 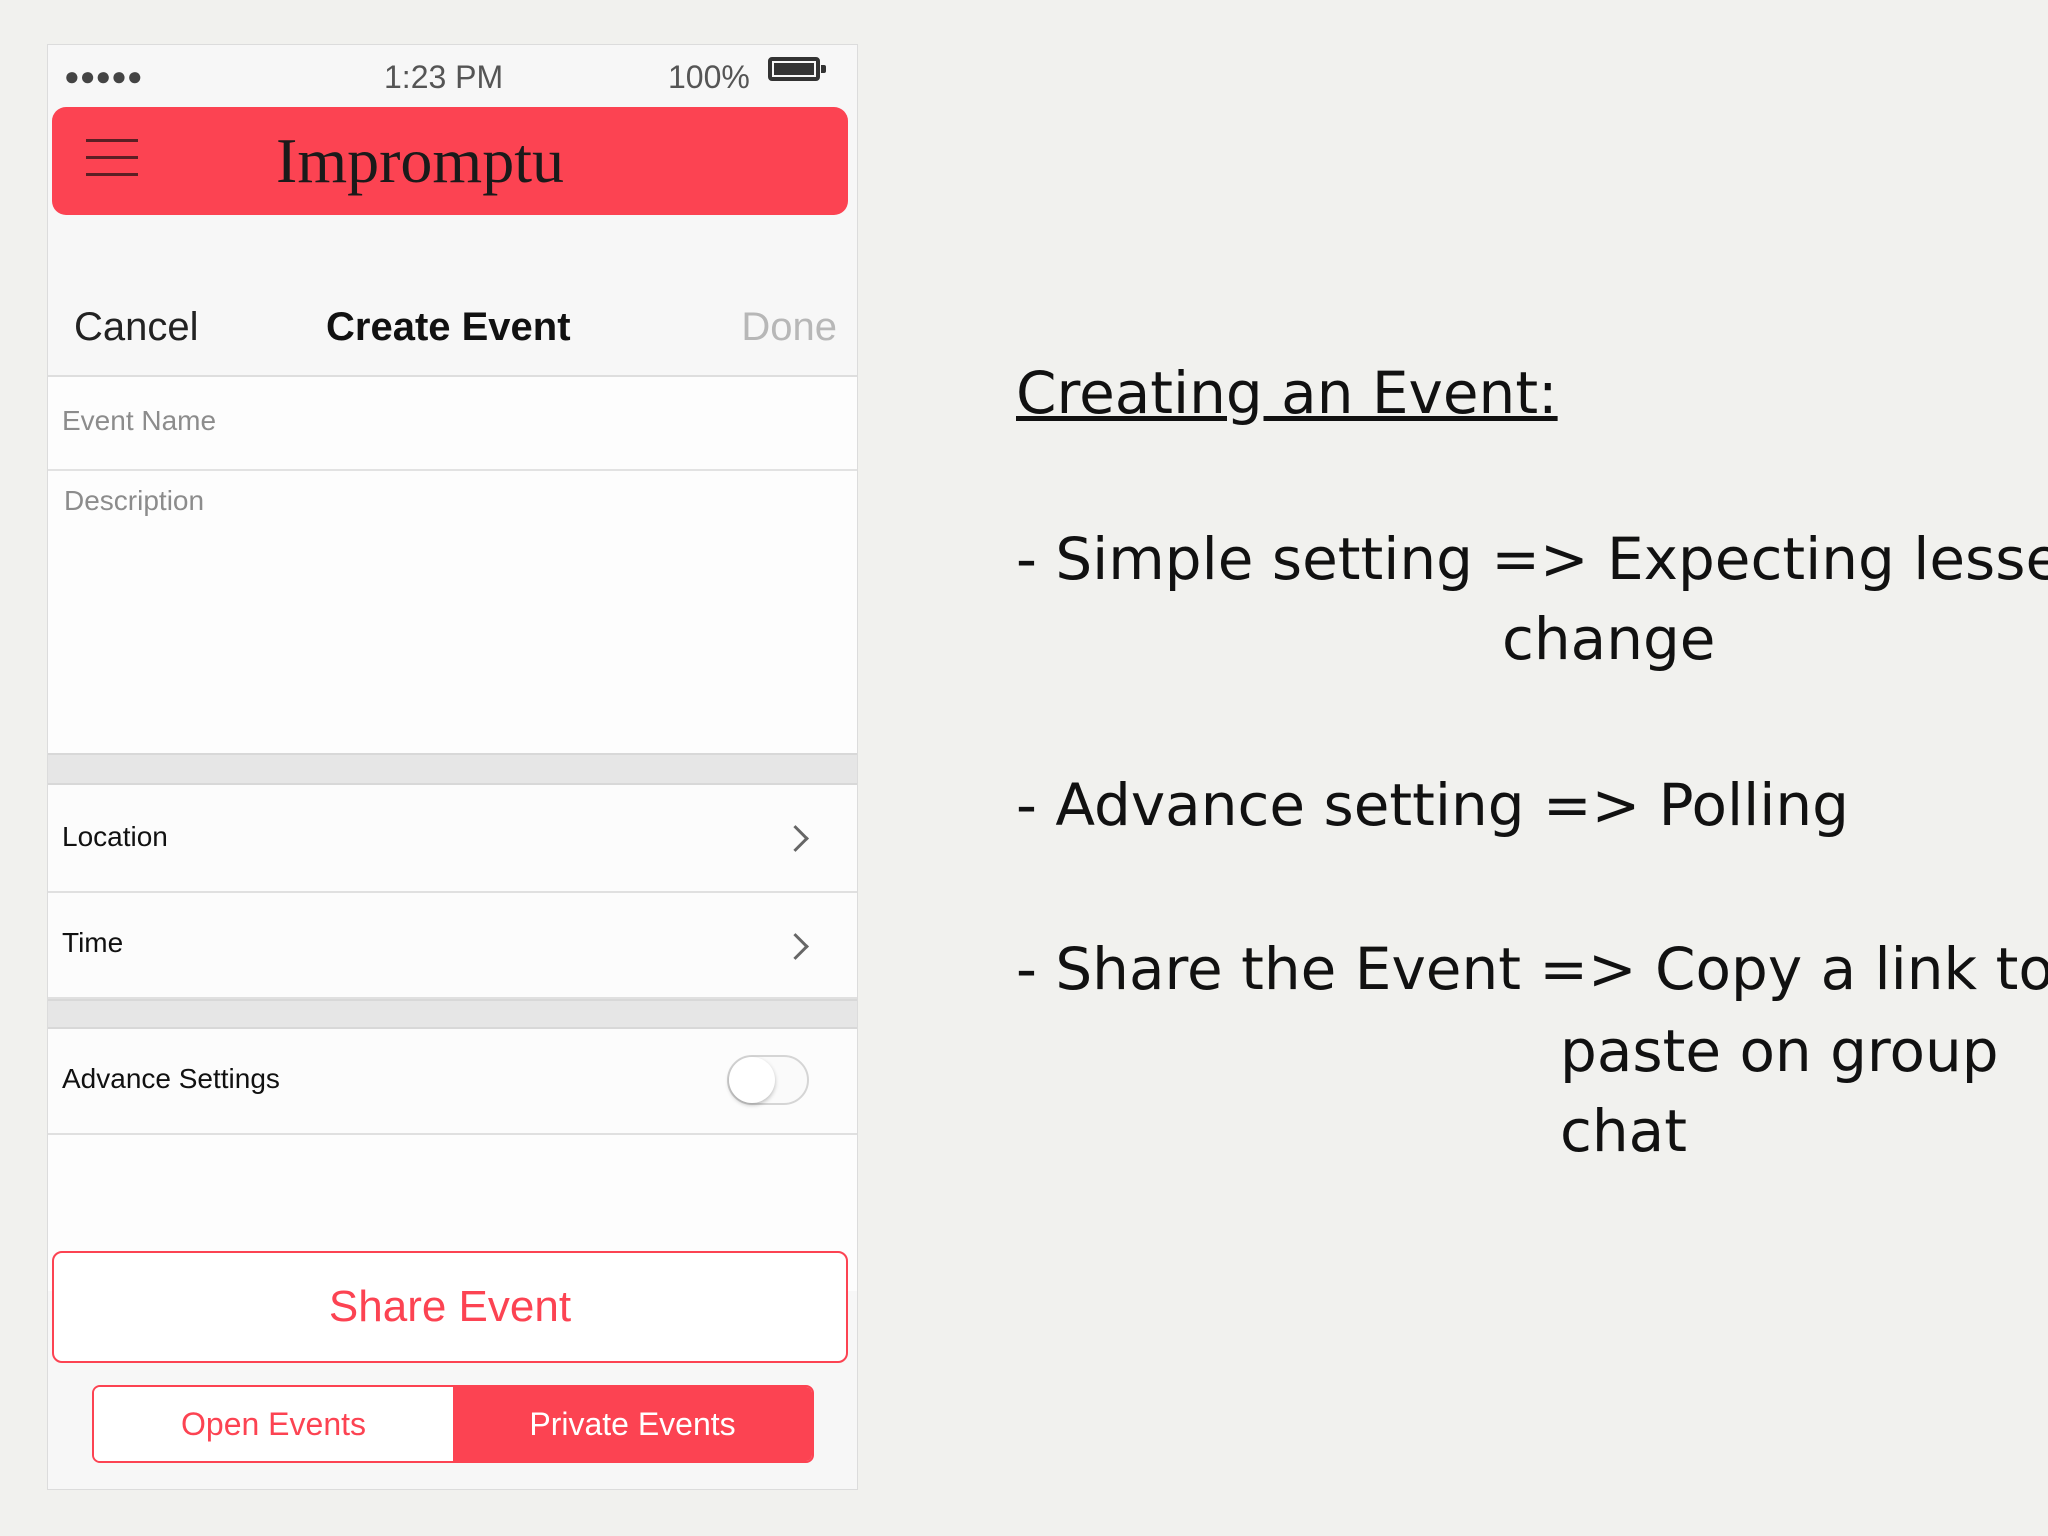 What do you see at coordinates (452, 424) in the screenshot?
I see `event-name-field: Event Name` at bounding box center [452, 424].